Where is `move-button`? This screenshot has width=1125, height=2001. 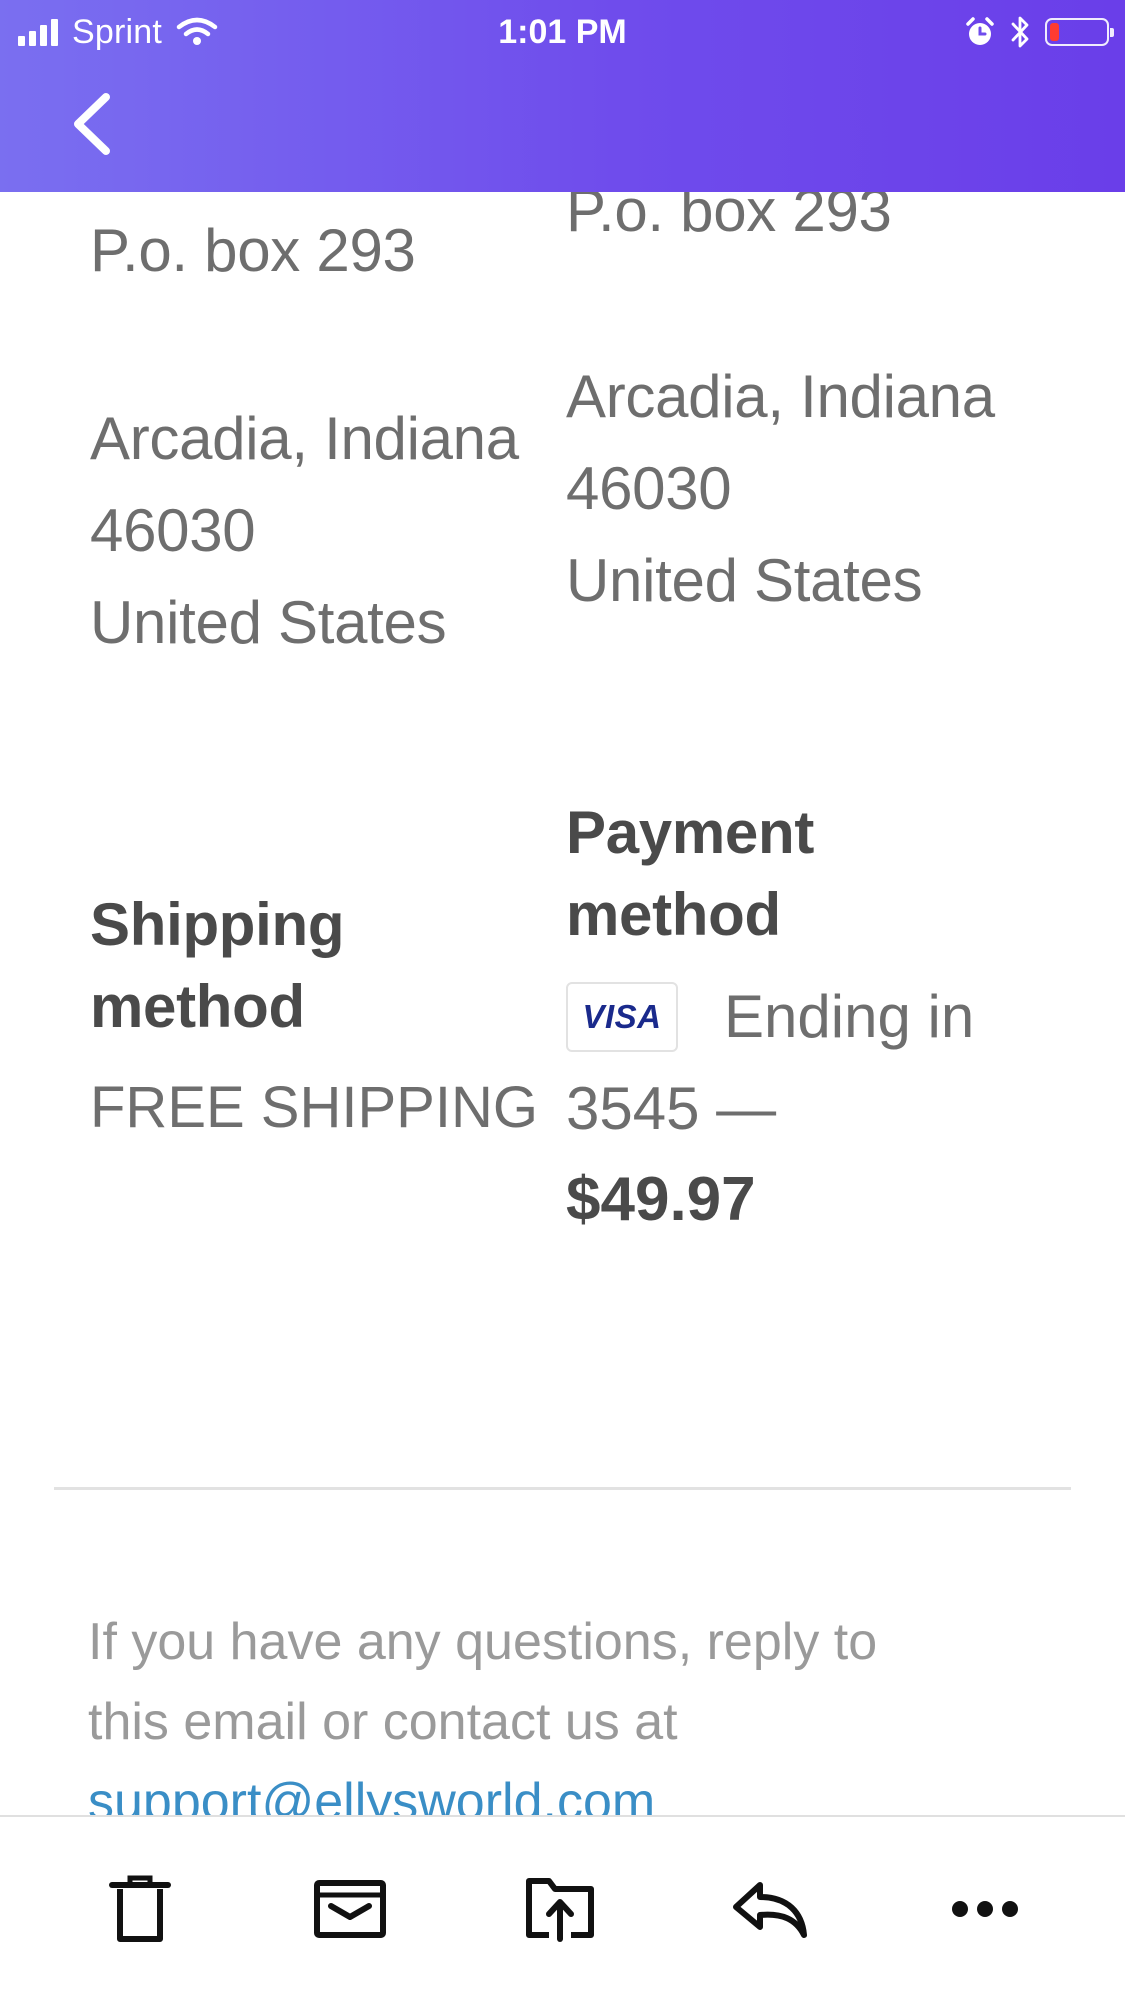
move-button is located at coordinates (560, 1909).